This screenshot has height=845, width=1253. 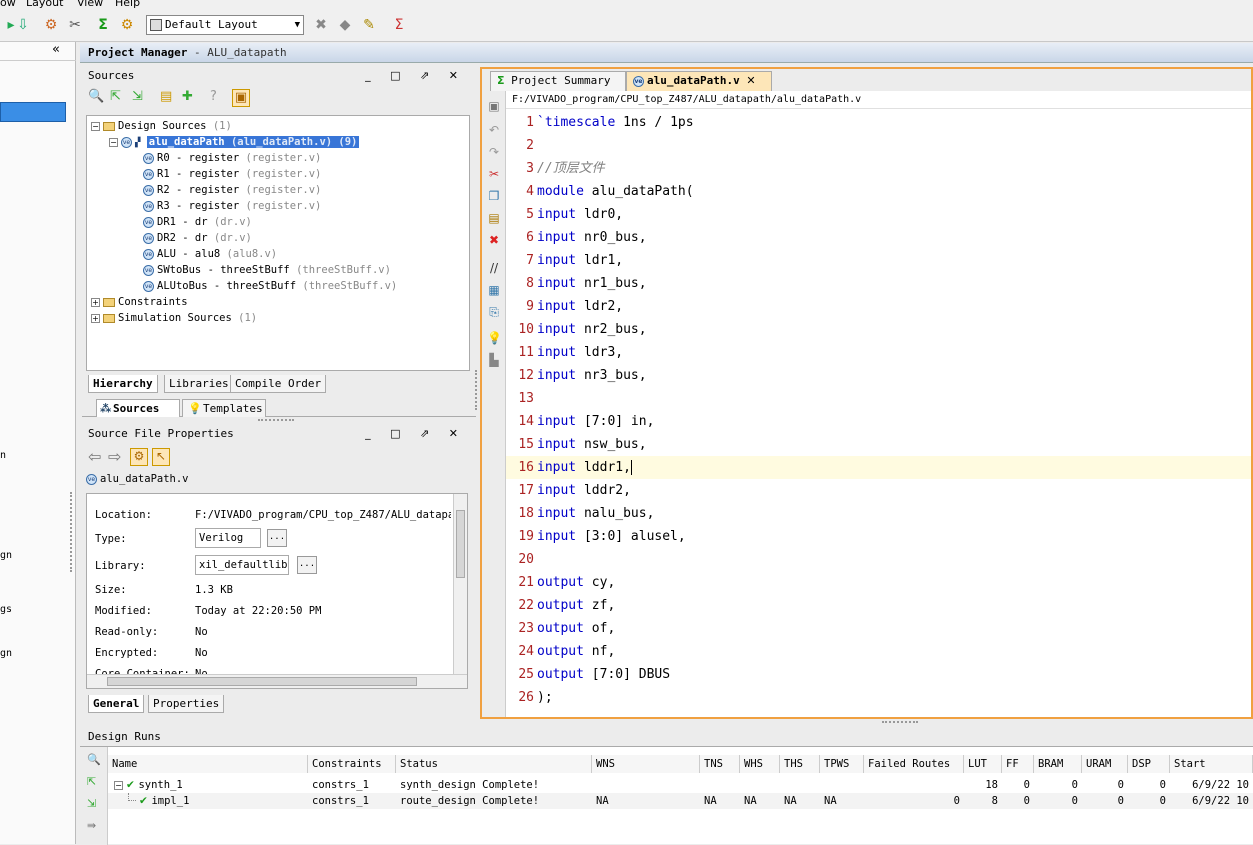 I want to click on column-header: BRAM, so click(x=1058, y=764).